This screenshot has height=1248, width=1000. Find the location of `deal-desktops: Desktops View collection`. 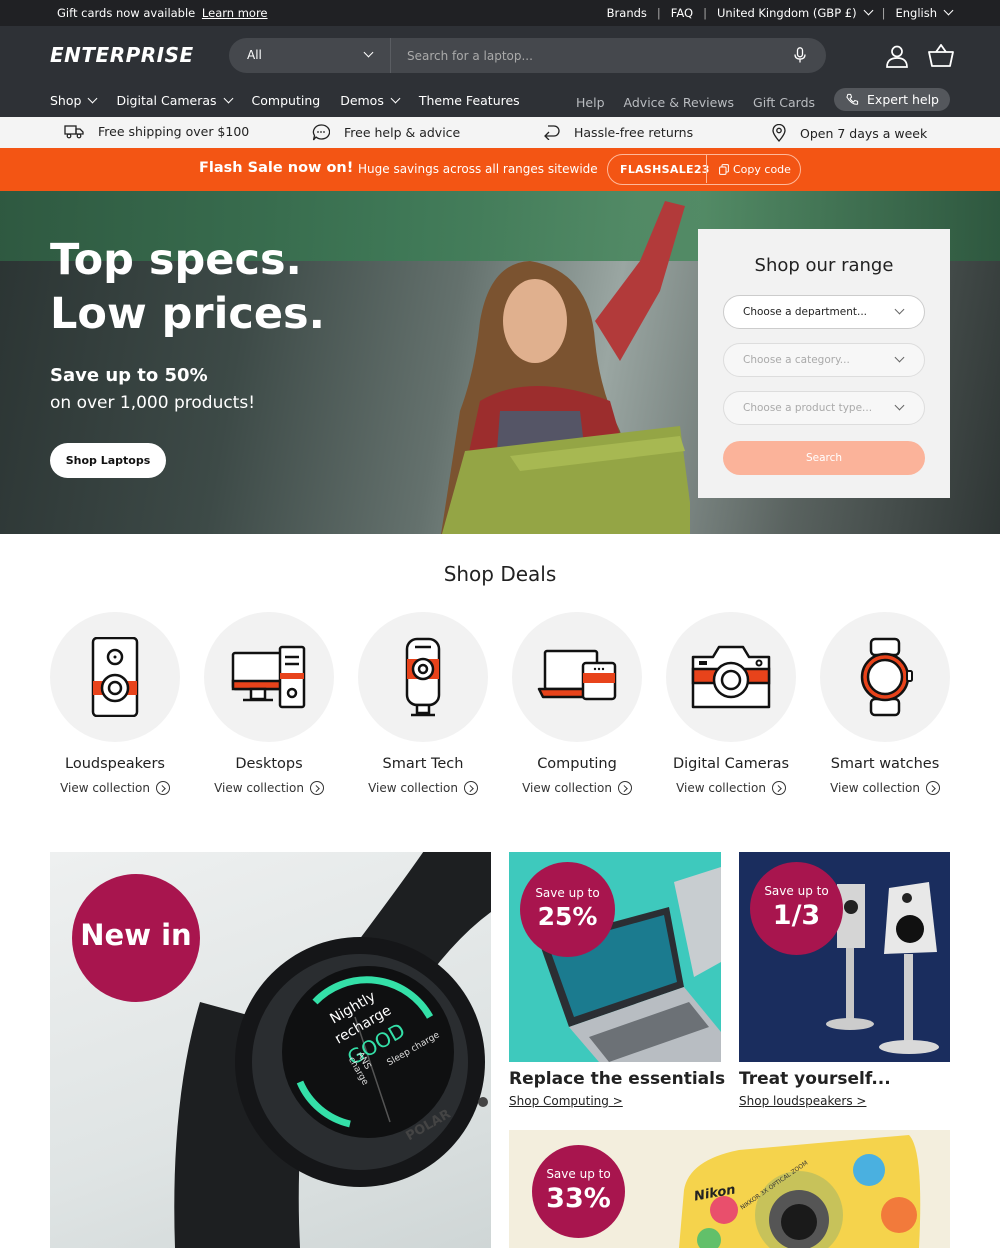

deal-desktops: Desktops View collection is located at coordinates (269, 703).